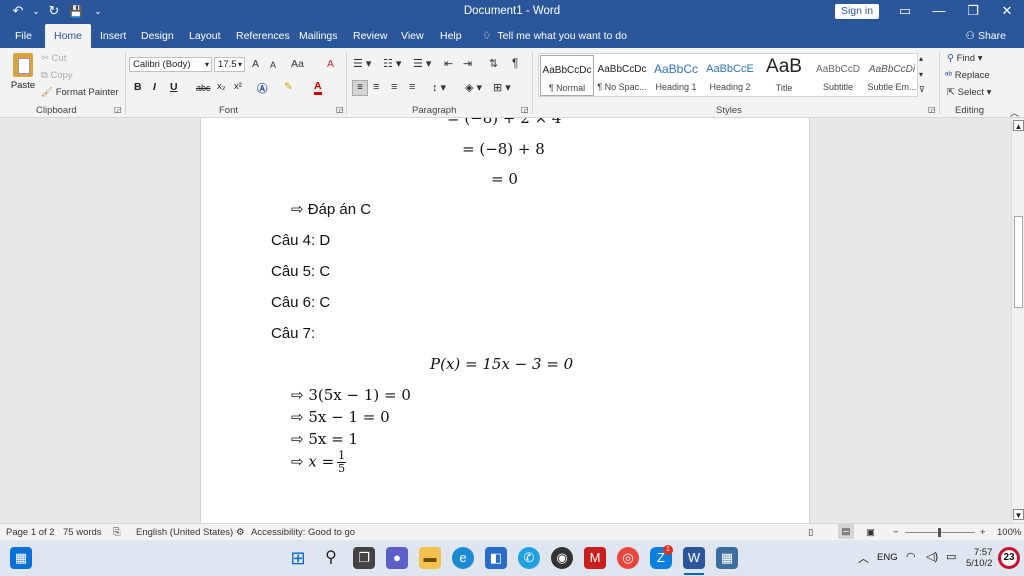 Image resolution: width=1024 pixels, height=576 pixels. Describe the element at coordinates (973, 12) in the screenshot. I see `restore-icon: ❐` at that location.